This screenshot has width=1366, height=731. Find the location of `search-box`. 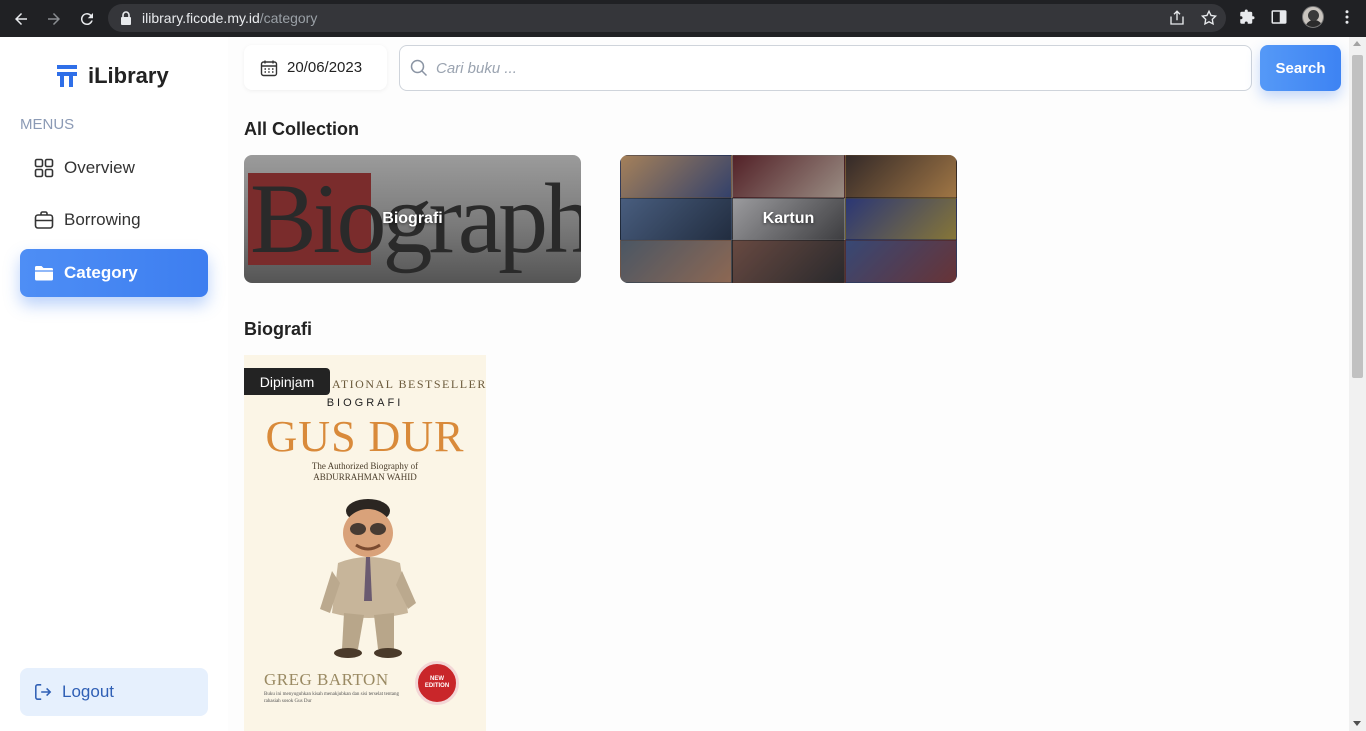

search-box is located at coordinates (825, 68).